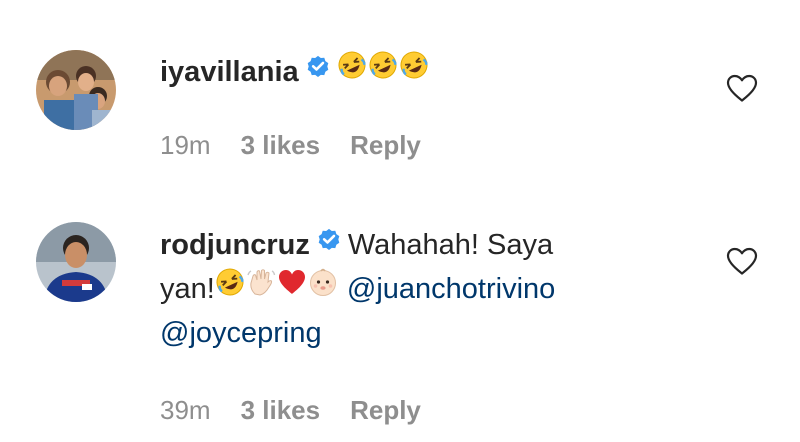  What do you see at coordinates (451, 289) in the screenshot?
I see `mention-link: @juanchotrivino` at bounding box center [451, 289].